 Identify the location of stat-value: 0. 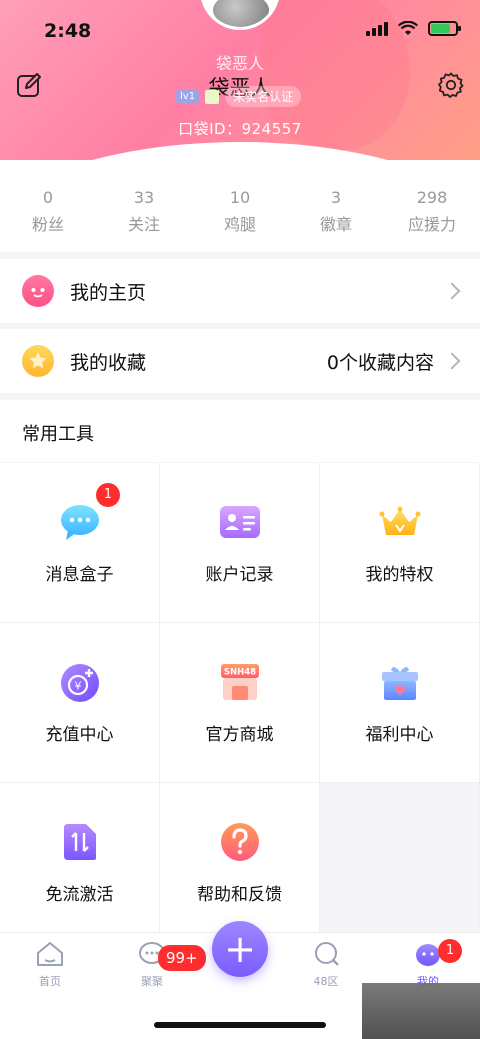
(48, 197).